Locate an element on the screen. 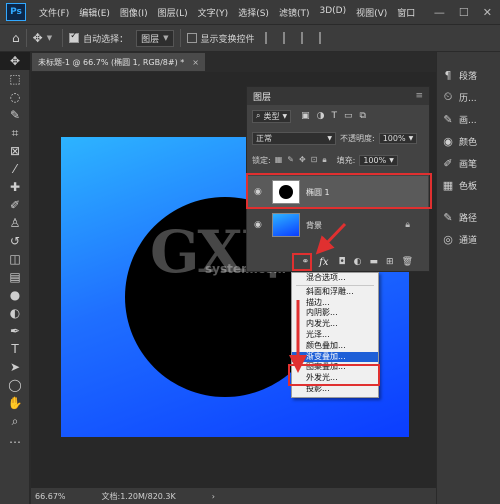 The height and width of the screenshot is (504, 500). document-tab: 未标题-1 @ 66.7% (椭圆 1, RGB/8#) * × is located at coordinates (118, 62).